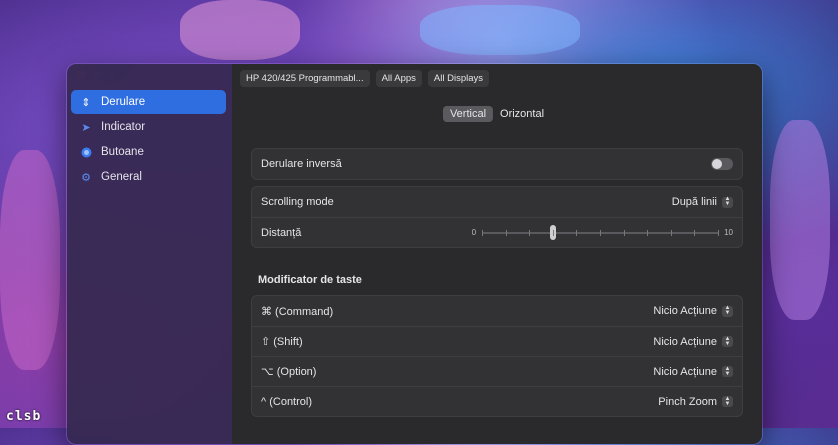 This screenshot has height=445, width=838. What do you see at coordinates (398, 78) in the screenshot?
I see `apps-selector: All Apps` at bounding box center [398, 78].